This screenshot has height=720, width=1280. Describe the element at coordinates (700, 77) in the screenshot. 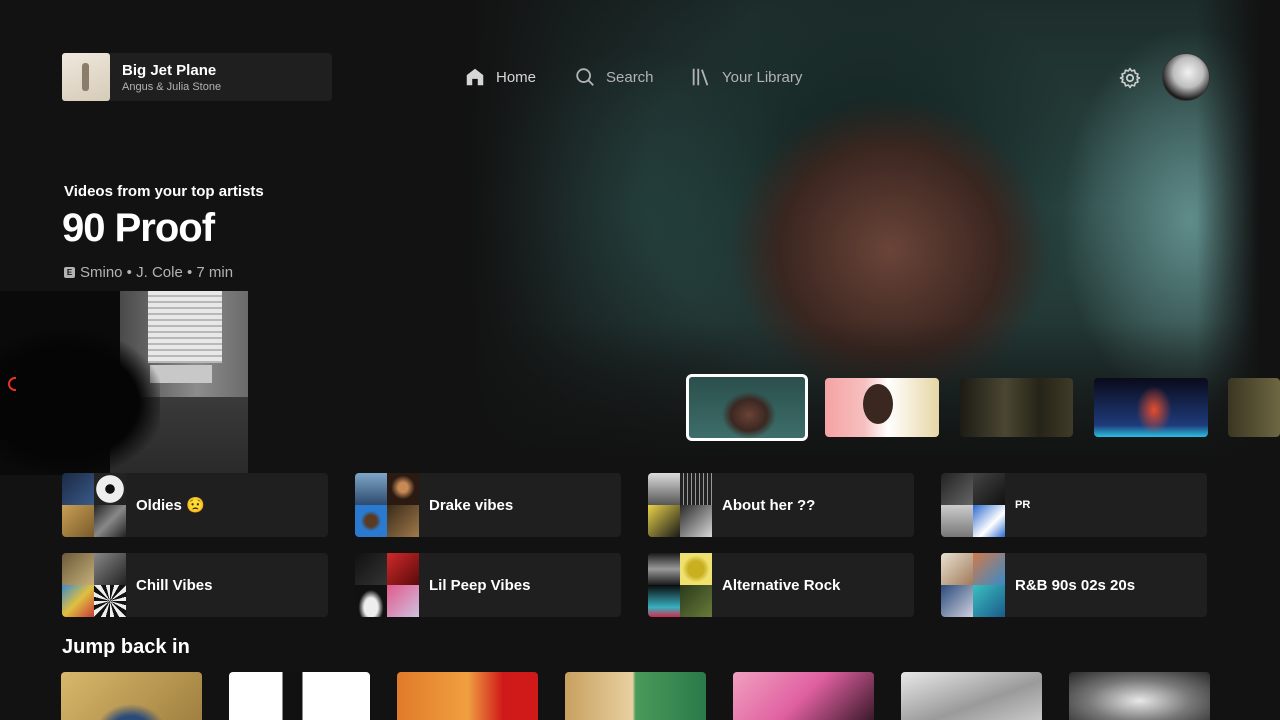

I see `library-icon` at that location.